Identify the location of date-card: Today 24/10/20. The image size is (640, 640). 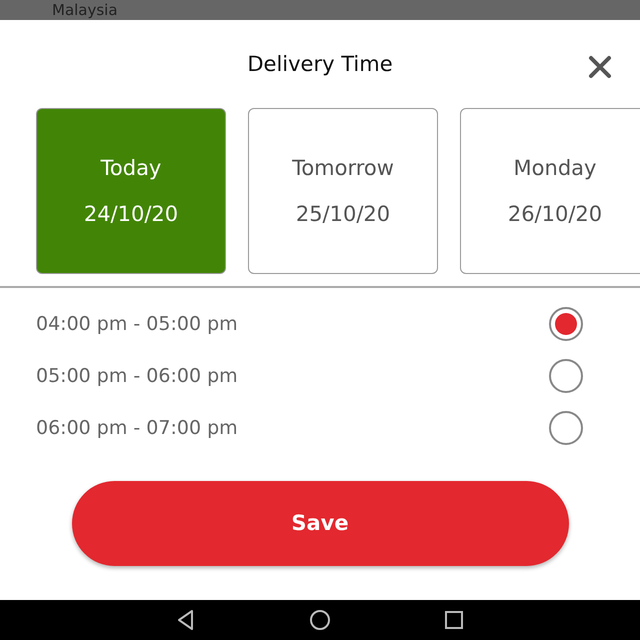
(131, 191).